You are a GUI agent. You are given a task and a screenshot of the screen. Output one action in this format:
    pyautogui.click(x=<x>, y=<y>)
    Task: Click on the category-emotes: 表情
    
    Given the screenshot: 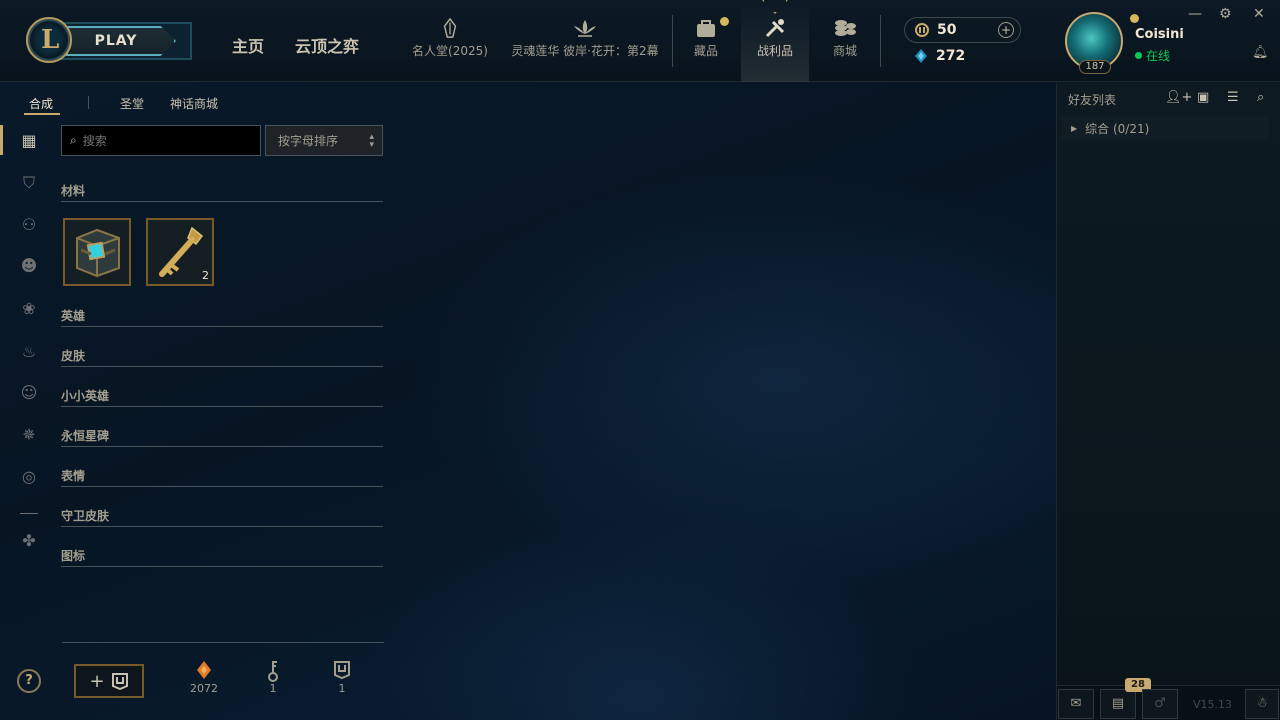 What is the action you would take?
    pyautogui.click(x=222, y=477)
    